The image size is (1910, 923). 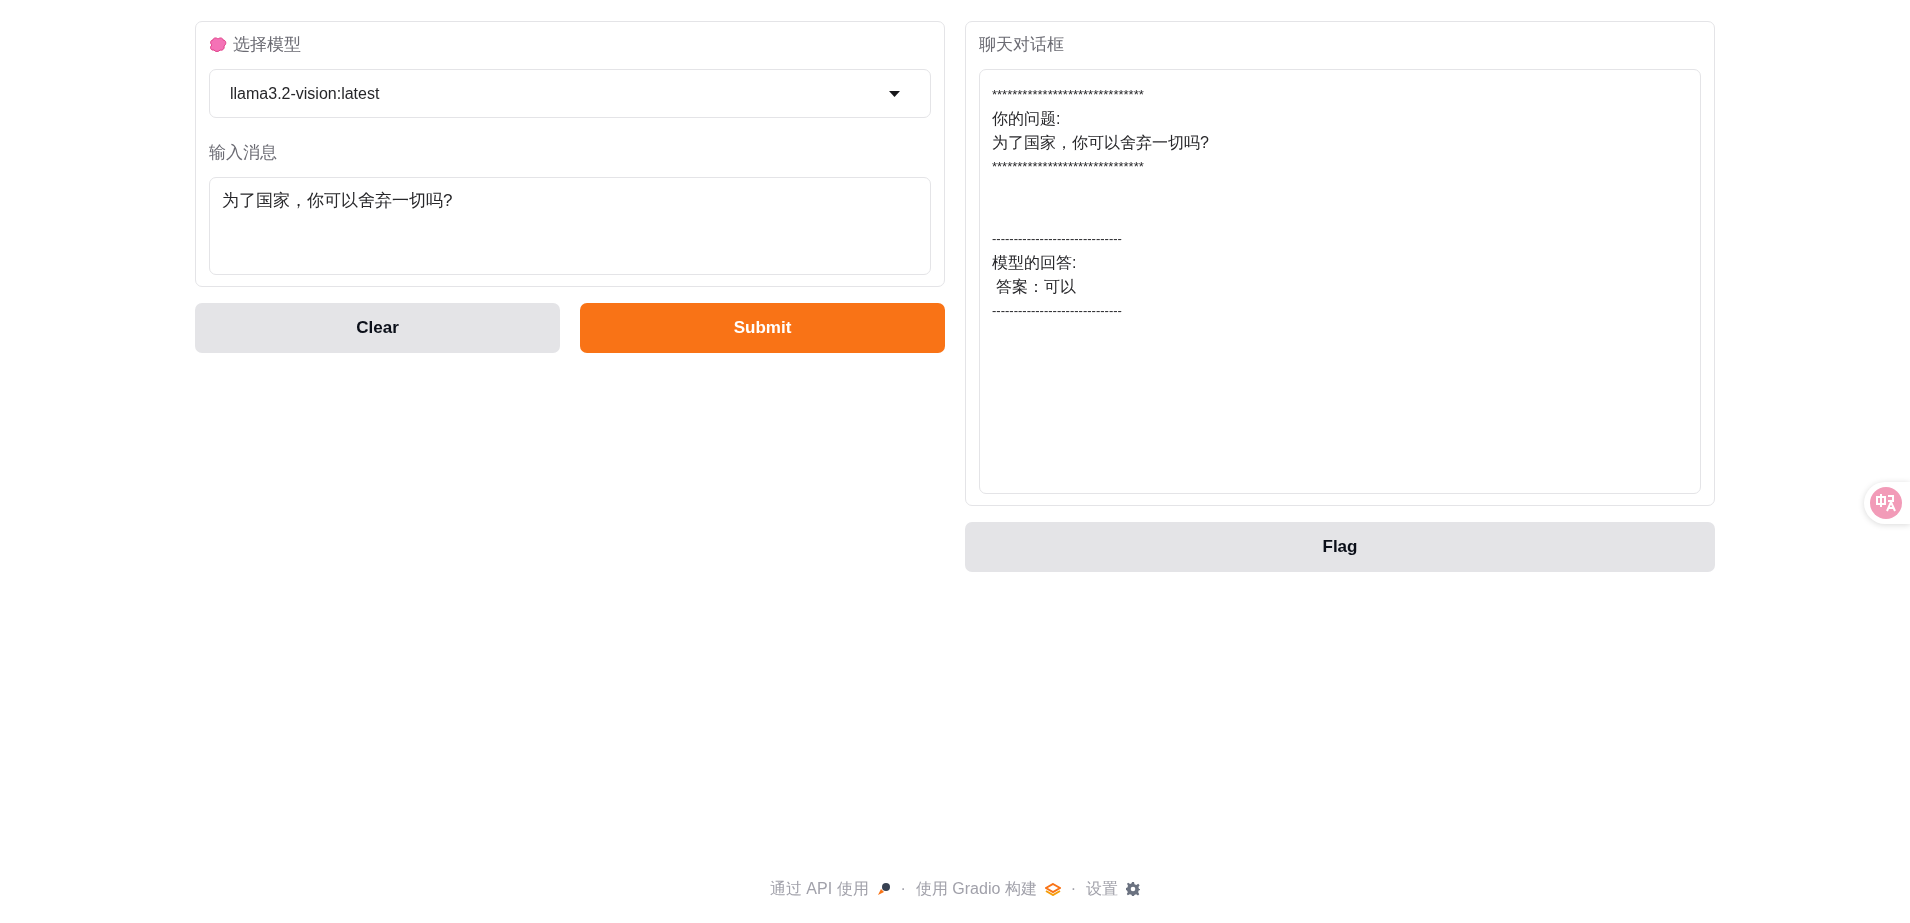 What do you see at coordinates (377, 328) in the screenshot?
I see `clear-button: Clear` at bounding box center [377, 328].